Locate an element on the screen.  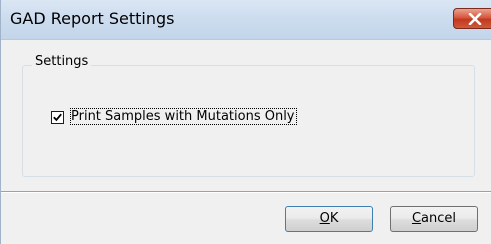
print-mutations-only-checkbox is located at coordinates (57, 117).